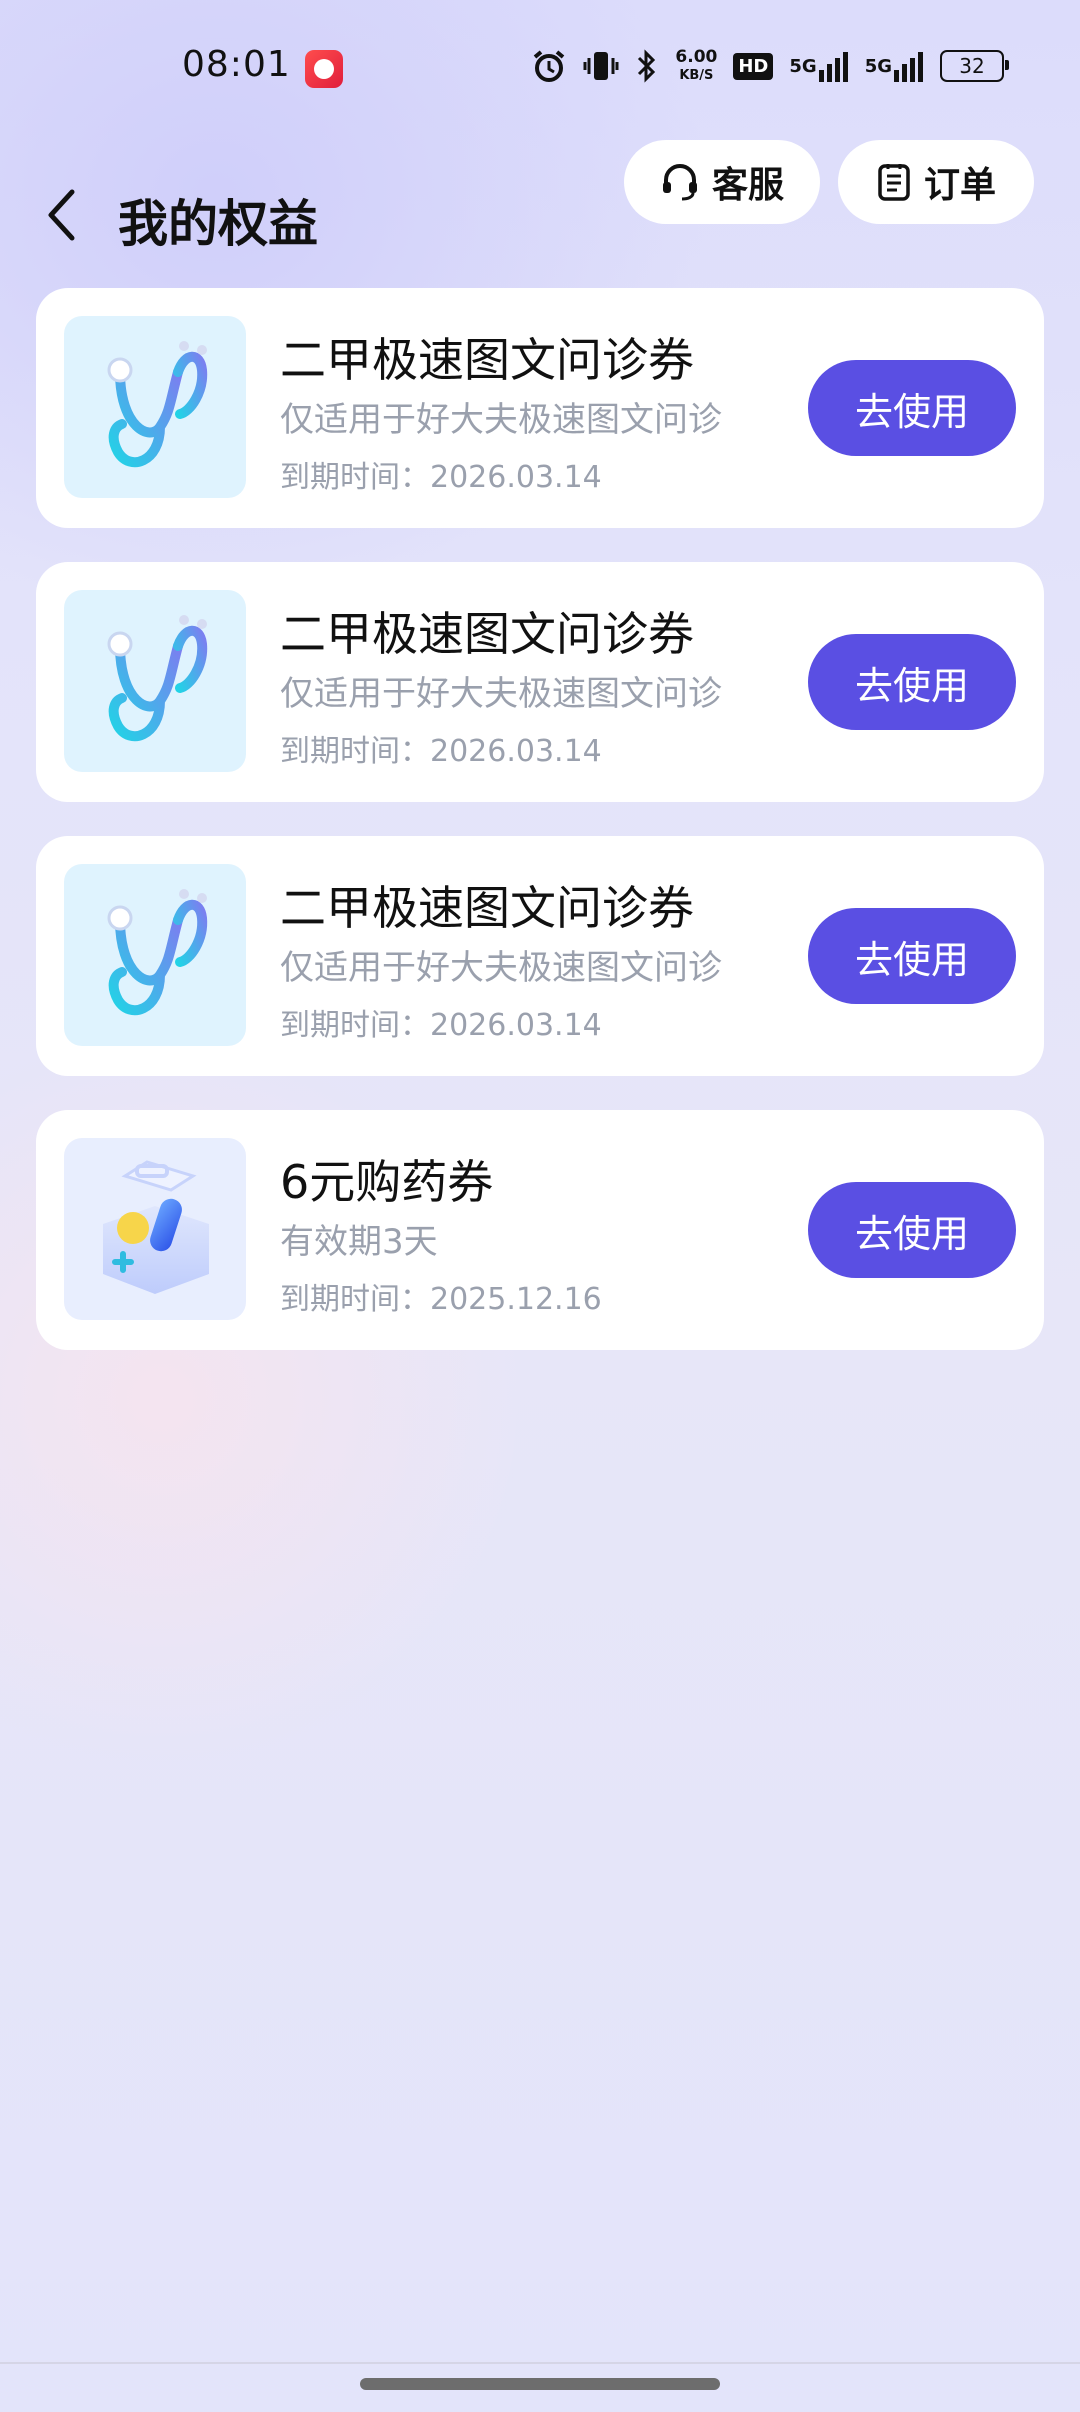  I want to click on status-time: 08:01, so click(236, 64).